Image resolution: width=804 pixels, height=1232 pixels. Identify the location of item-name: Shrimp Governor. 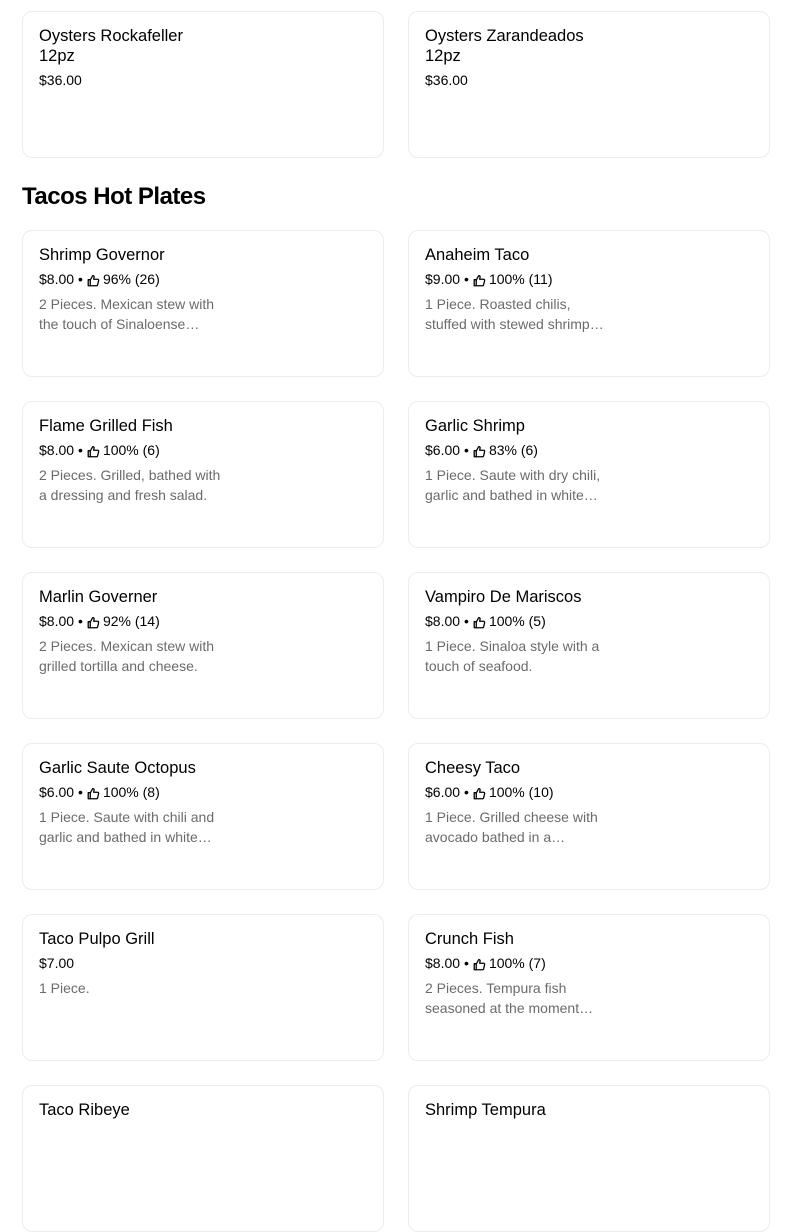
(102, 255).